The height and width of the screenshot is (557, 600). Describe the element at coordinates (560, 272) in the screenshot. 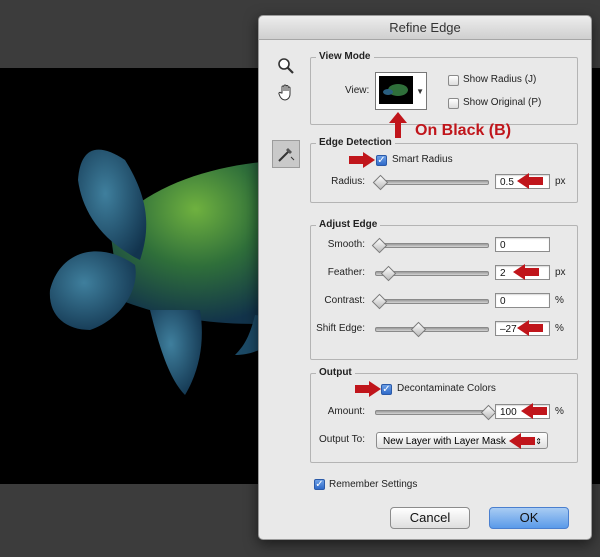

I see `feather-unit: px` at that location.